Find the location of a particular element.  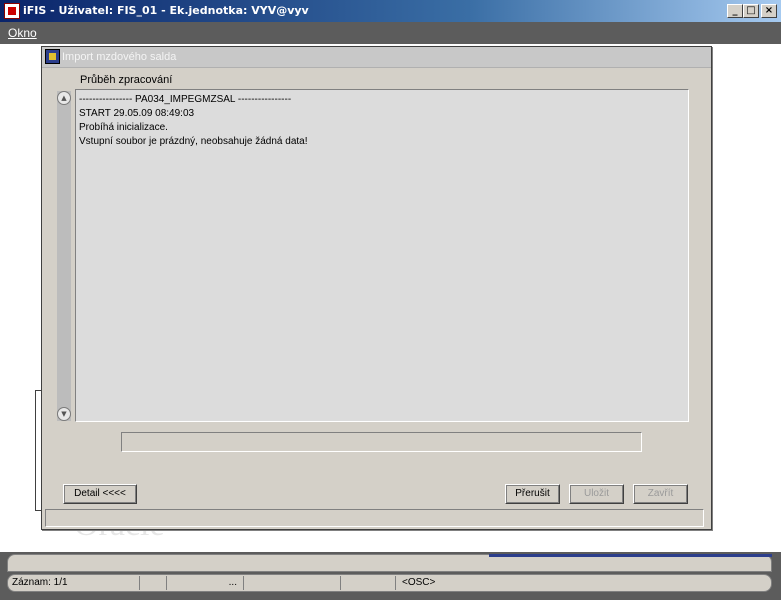

log-line: START 29.05.09 08:49:03 is located at coordinates (137, 113).